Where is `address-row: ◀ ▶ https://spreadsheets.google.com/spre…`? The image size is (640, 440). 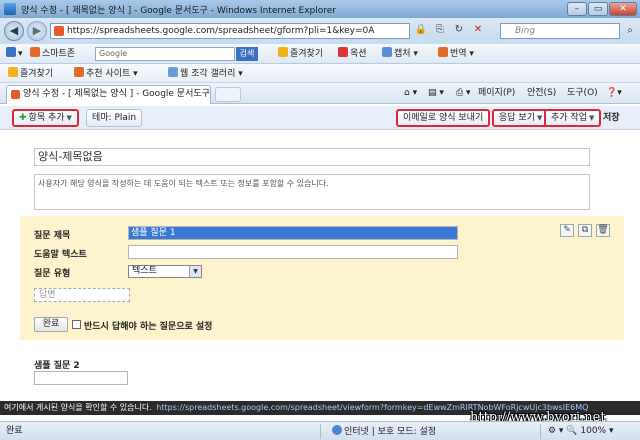 address-row: ◀ ▶ https://spreadsheets.google.com/spre… is located at coordinates (320, 31).